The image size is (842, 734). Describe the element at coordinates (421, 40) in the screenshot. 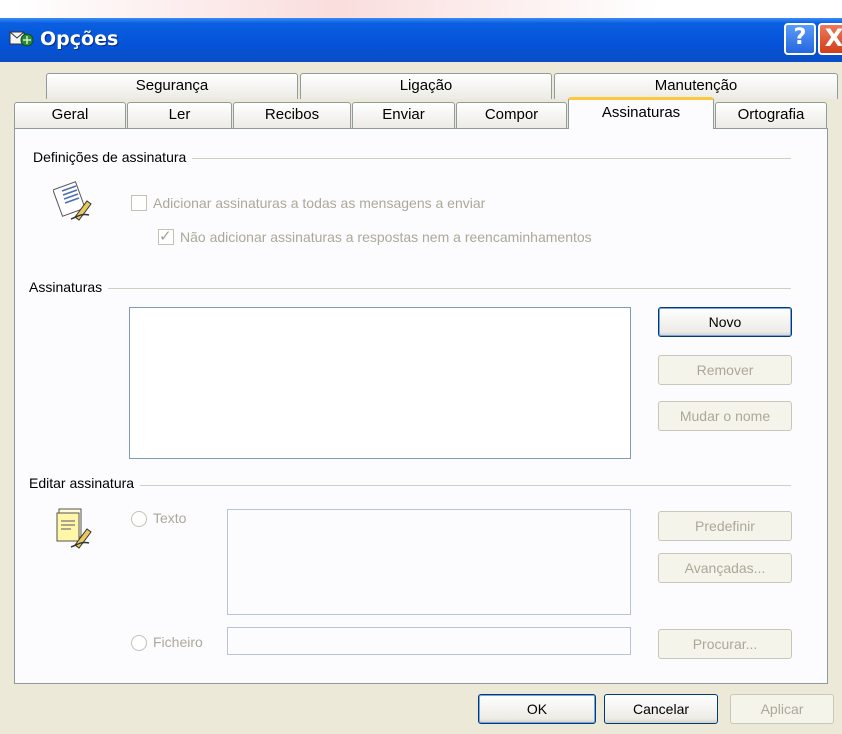

I see `title-bar: Opções ? X` at that location.